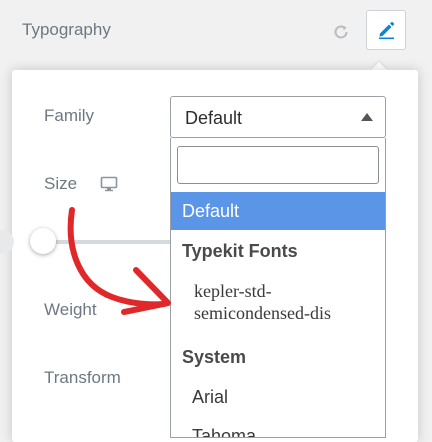 The width and height of the screenshot is (432, 442). Describe the element at coordinates (262, 313) in the screenshot. I see `option-kepler-line2: semicondensed-dis` at that location.